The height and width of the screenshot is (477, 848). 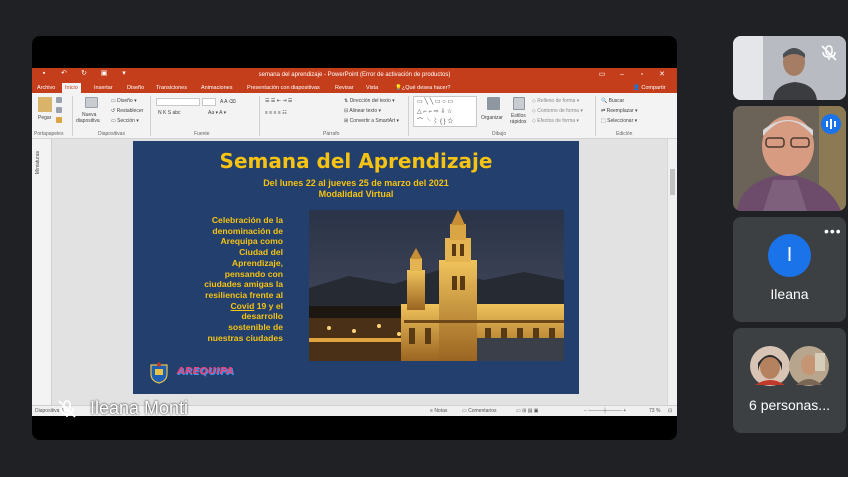 What do you see at coordinates (518, 122) in the screenshot?
I see `quick-styles-label-2: rápidos` at bounding box center [518, 122].